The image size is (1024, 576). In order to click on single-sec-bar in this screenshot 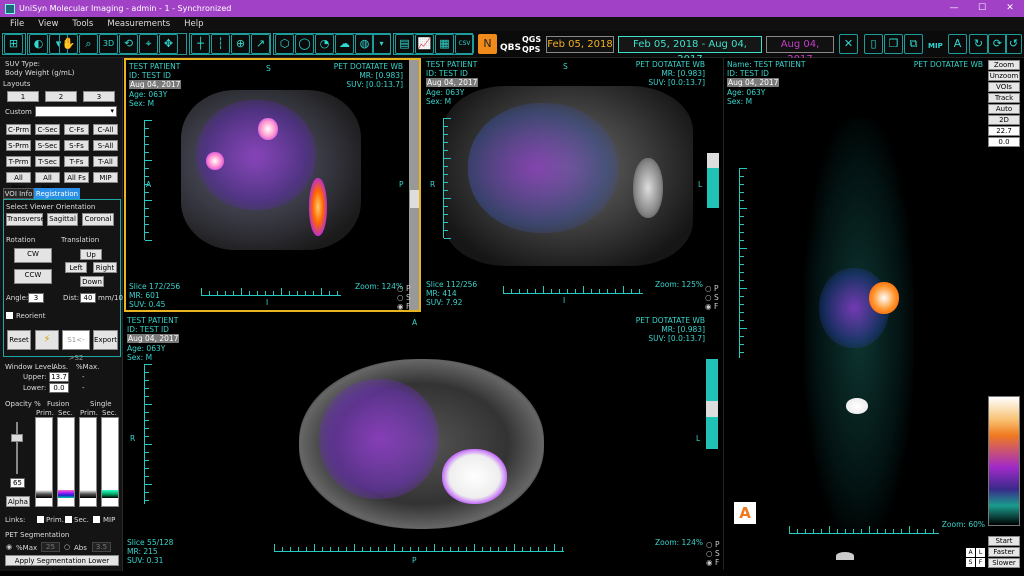, I will do `click(110, 462)`.